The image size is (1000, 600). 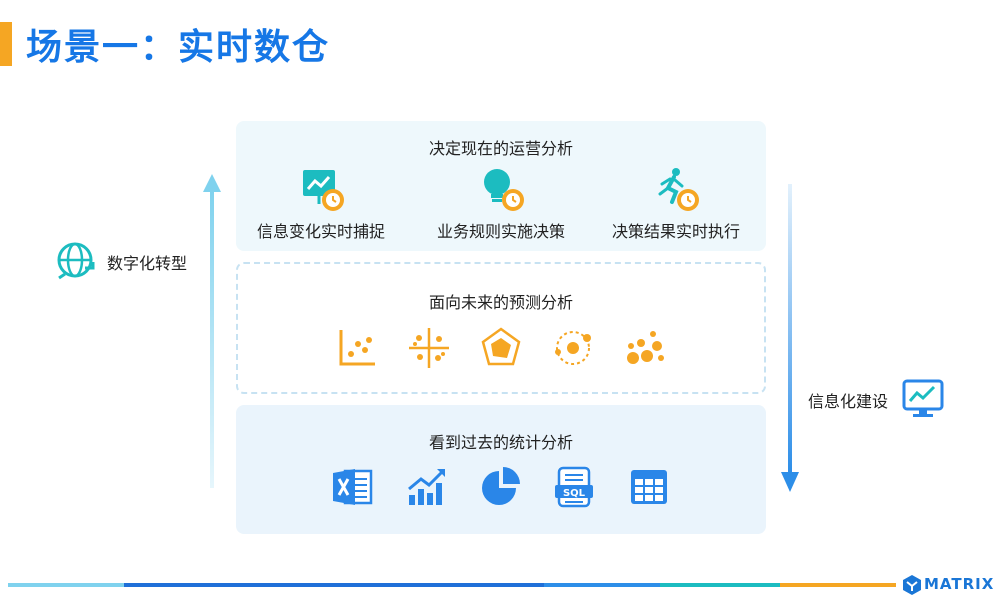 I want to click on panel-statistics-title: 看到过去的统计分析, so click(x=500, y=442).